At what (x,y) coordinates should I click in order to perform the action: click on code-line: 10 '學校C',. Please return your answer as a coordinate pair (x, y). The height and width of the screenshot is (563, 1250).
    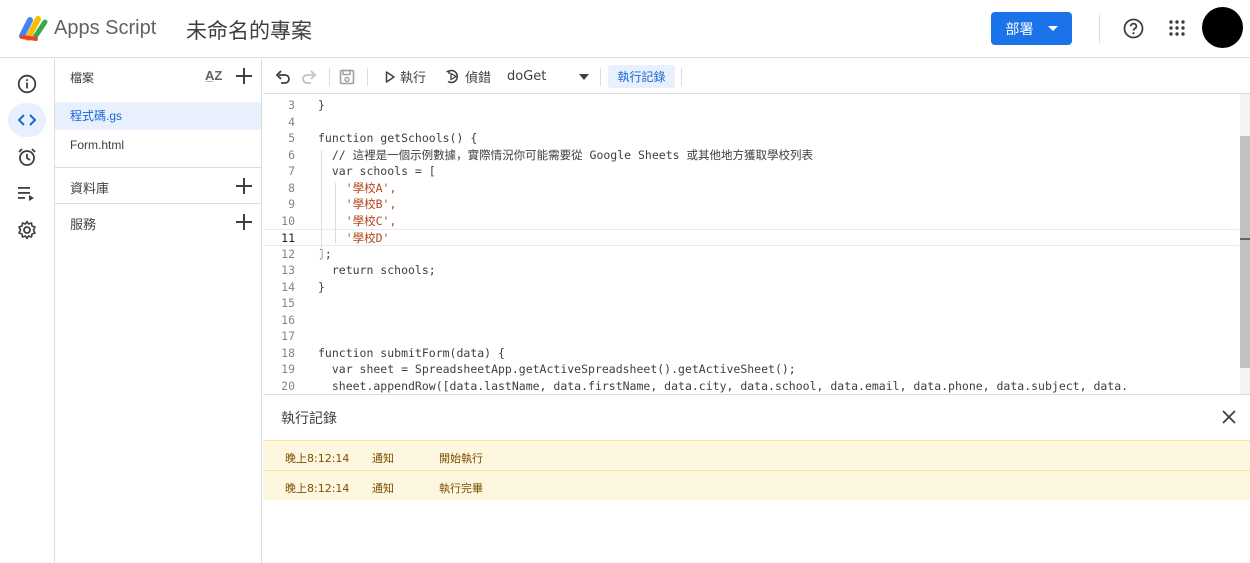
    Looking at the image, I should click on (339, 220).